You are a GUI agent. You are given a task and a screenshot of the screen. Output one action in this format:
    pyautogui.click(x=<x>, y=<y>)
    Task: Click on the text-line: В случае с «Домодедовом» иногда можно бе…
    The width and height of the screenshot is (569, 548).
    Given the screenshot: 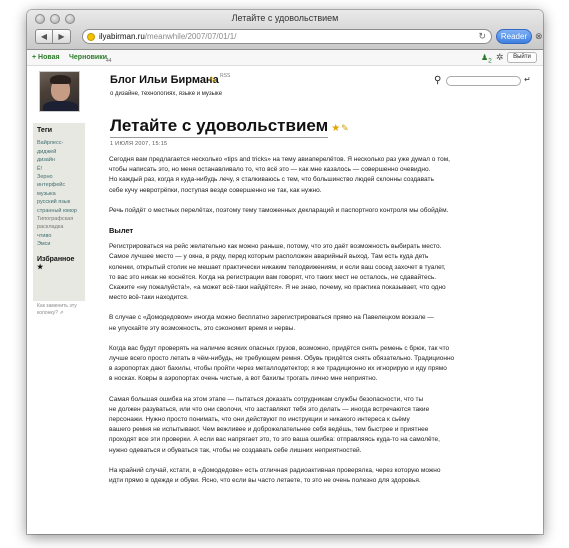 What is the action you would take?
    pyautogui.click(x=271, y=318)
    